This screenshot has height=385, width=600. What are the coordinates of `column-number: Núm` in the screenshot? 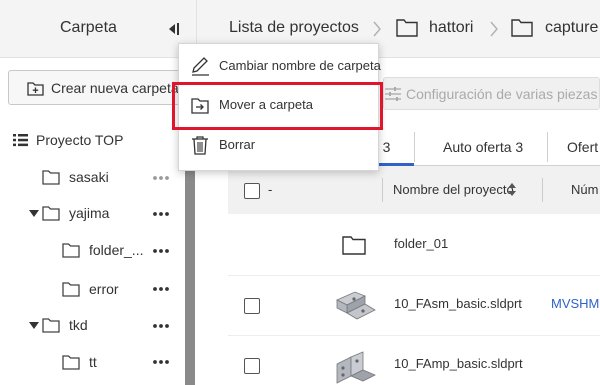 It's located at (584, 189).